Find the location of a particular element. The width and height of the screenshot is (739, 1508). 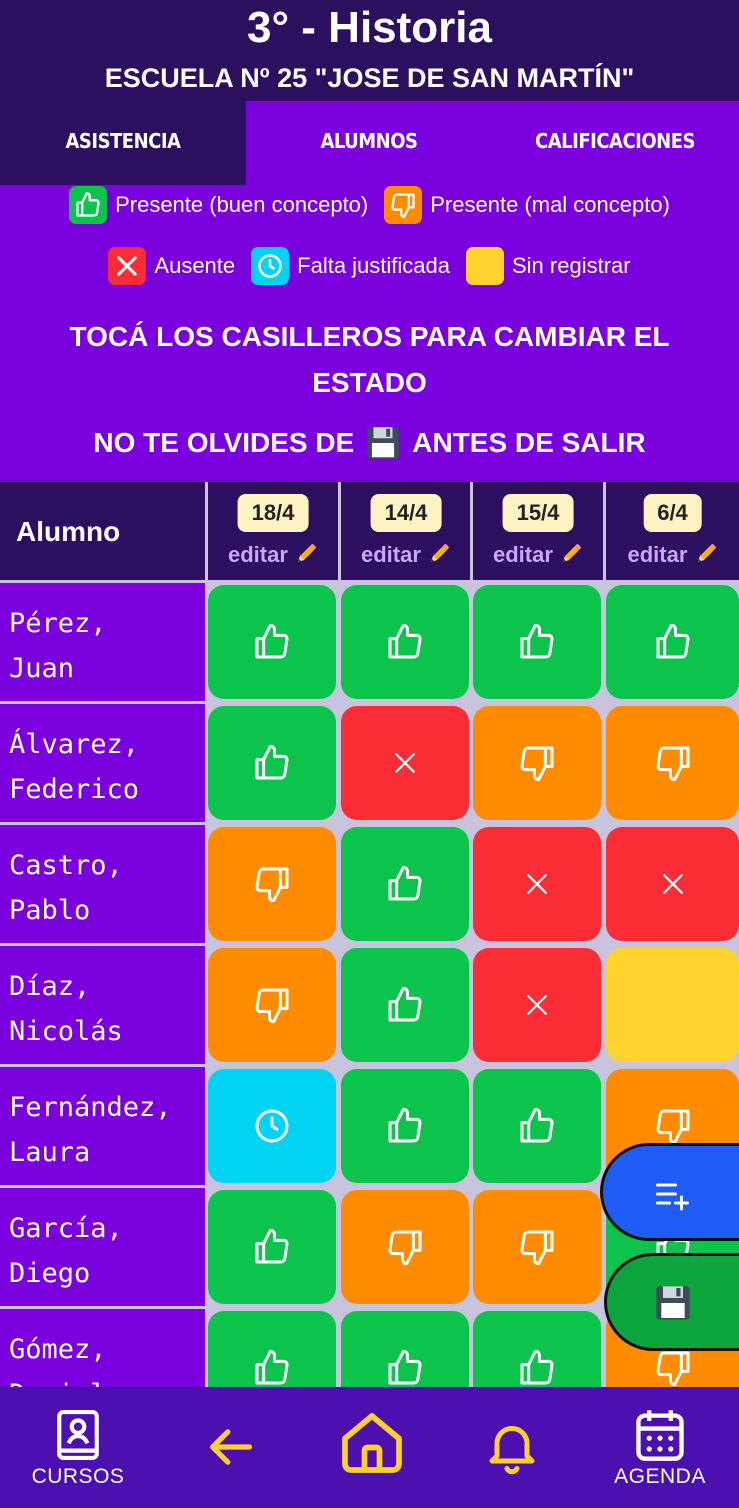

add-list-button is located at coordinates (669, 1192).